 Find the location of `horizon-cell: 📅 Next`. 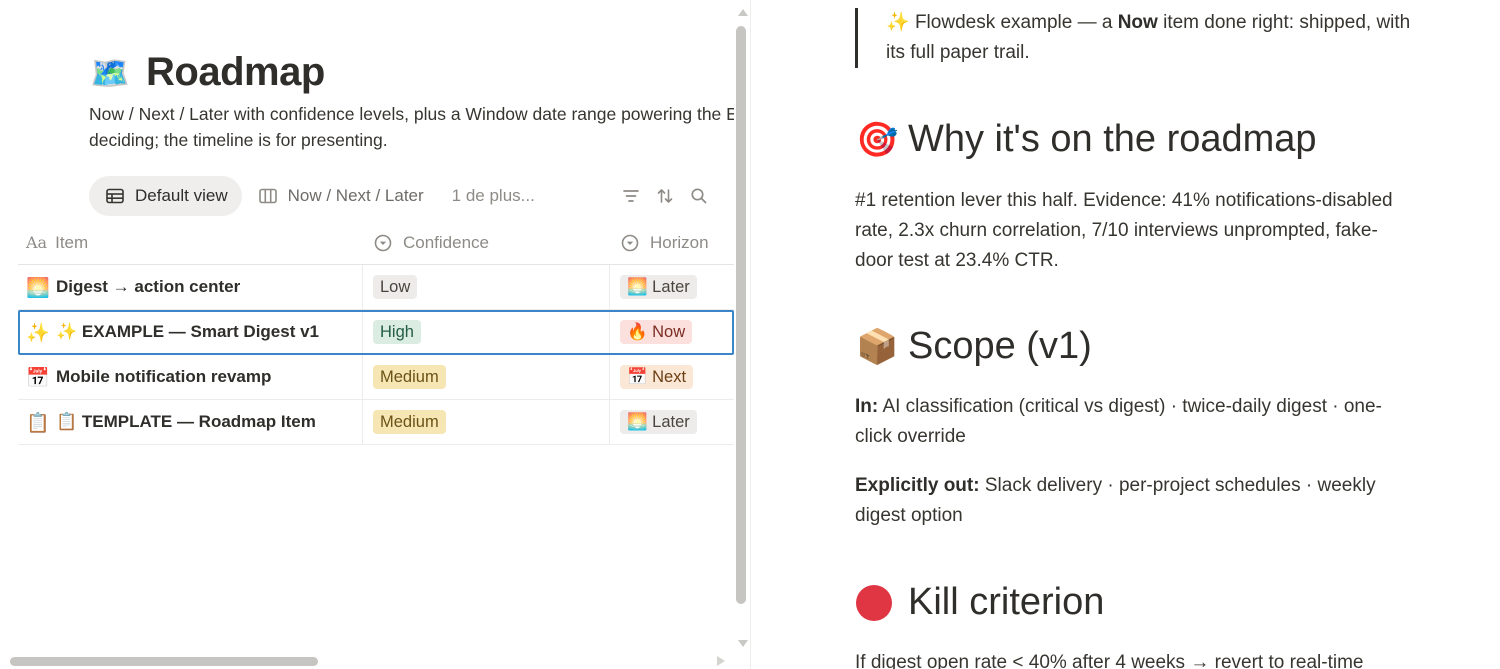

horizon-cell: 📅 Next is located at coordinates (672, 377).